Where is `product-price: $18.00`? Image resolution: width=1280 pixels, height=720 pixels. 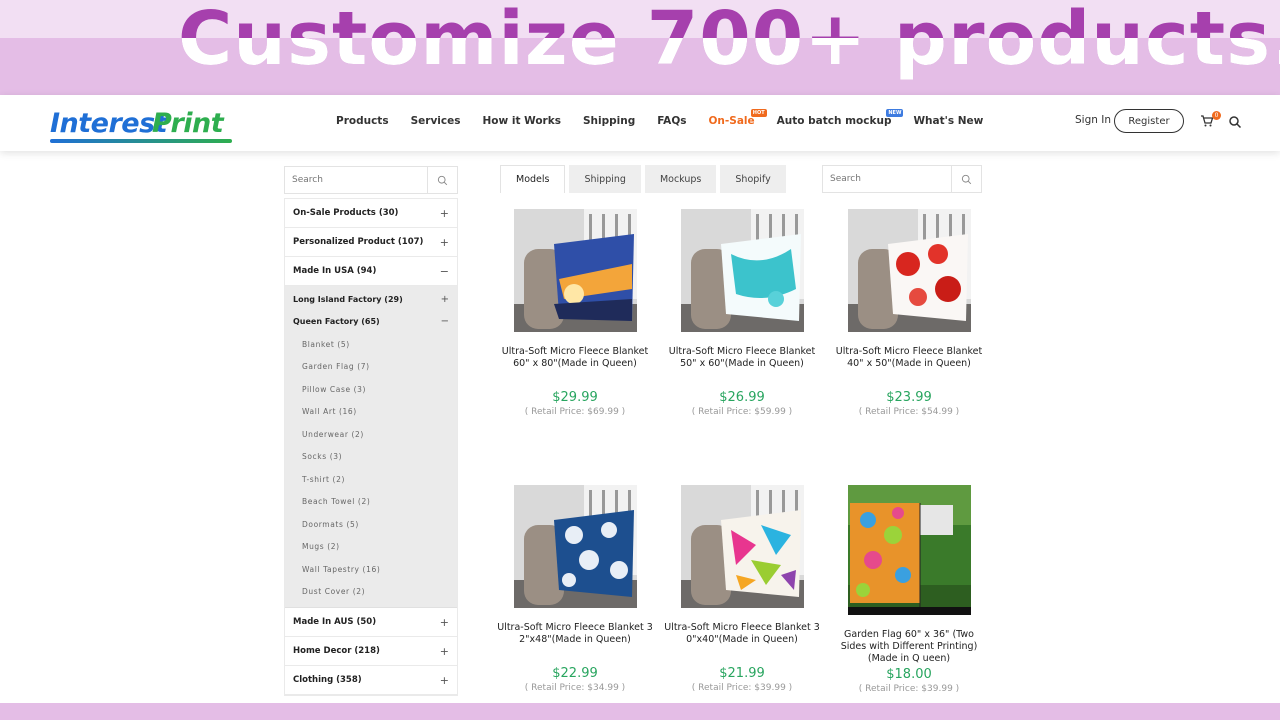 product-price: $18.00 is located at coordinates (909, 674).